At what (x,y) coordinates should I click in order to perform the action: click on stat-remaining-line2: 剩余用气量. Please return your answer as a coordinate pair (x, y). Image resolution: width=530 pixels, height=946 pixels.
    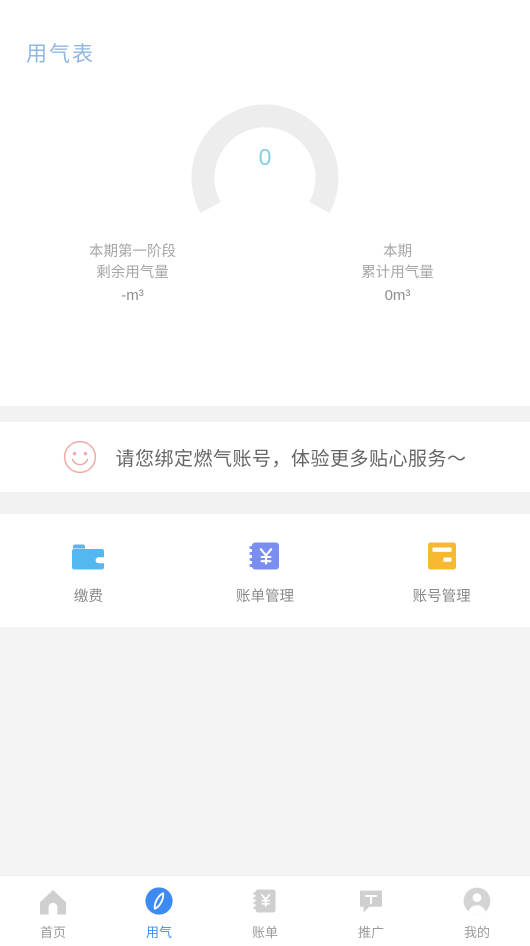
    Looking at the image, I should click on (132, 273).